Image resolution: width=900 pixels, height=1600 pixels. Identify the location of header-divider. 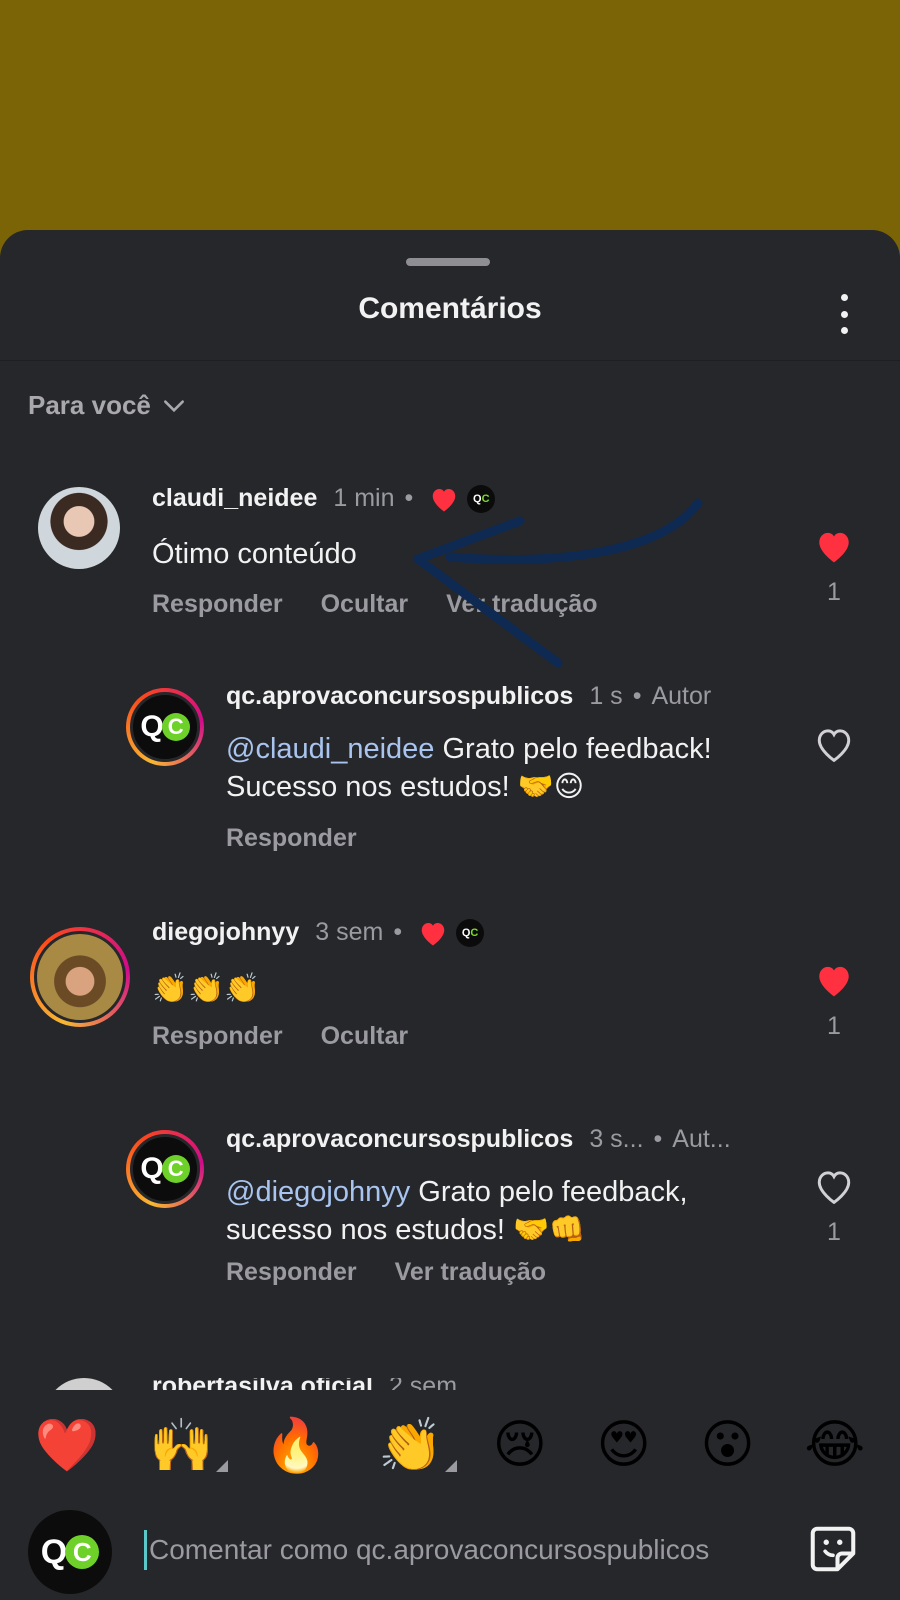
(450, 360).